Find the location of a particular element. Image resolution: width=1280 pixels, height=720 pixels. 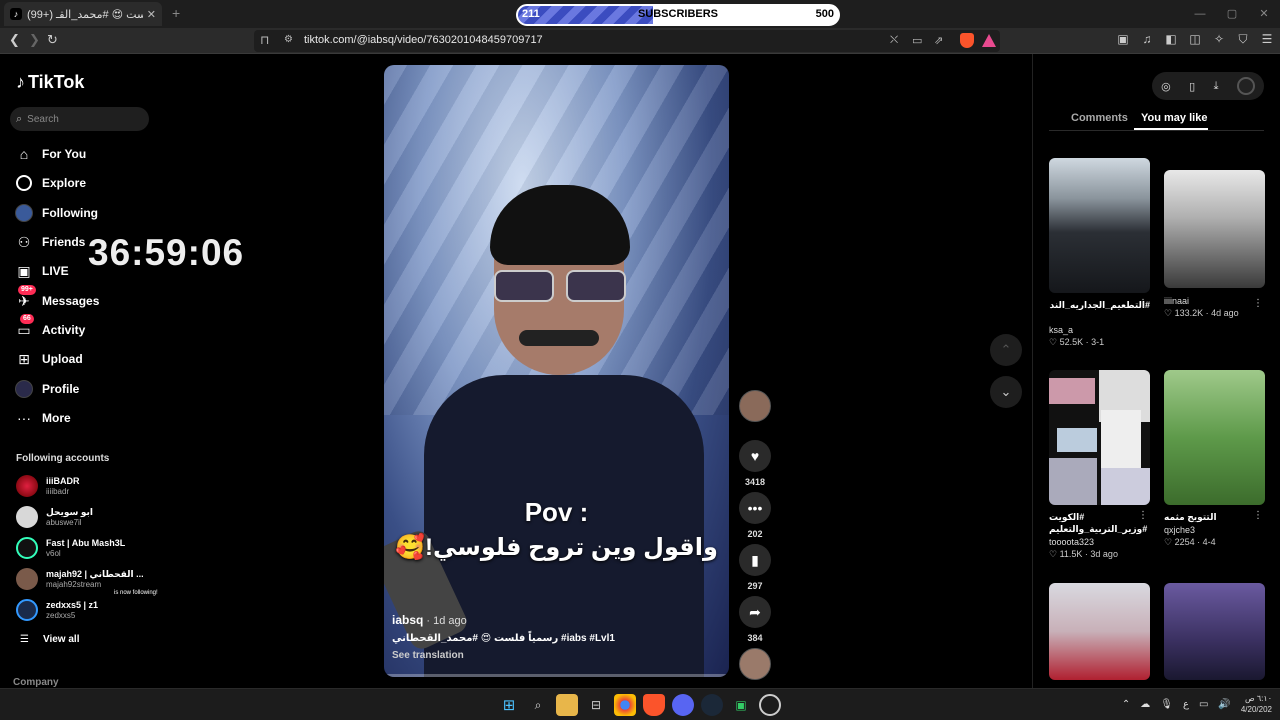

store-icon: ⊟ is located at coordinates (596, 705).